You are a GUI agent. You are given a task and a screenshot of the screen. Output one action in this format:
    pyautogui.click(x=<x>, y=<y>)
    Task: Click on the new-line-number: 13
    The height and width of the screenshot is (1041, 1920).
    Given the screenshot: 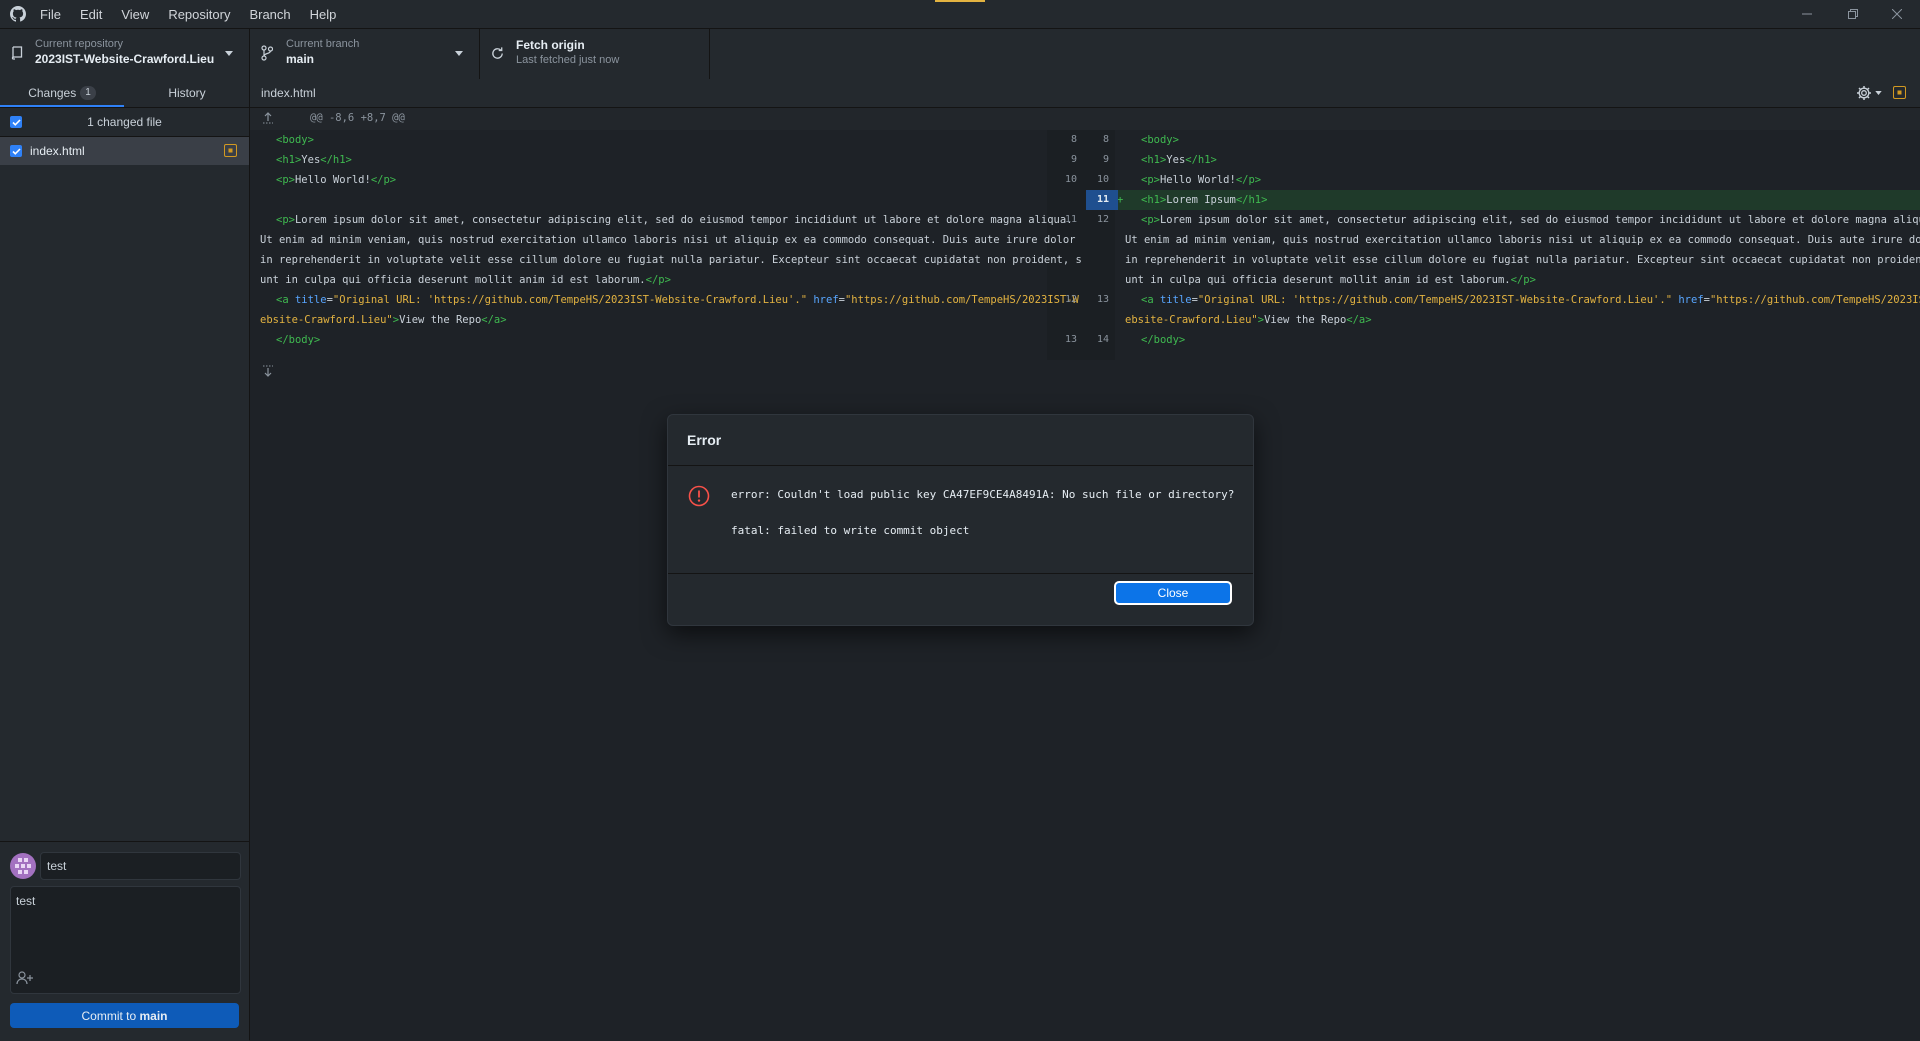 What is the action you would take?
    pyautogui.click(x=1102, y=299)
    